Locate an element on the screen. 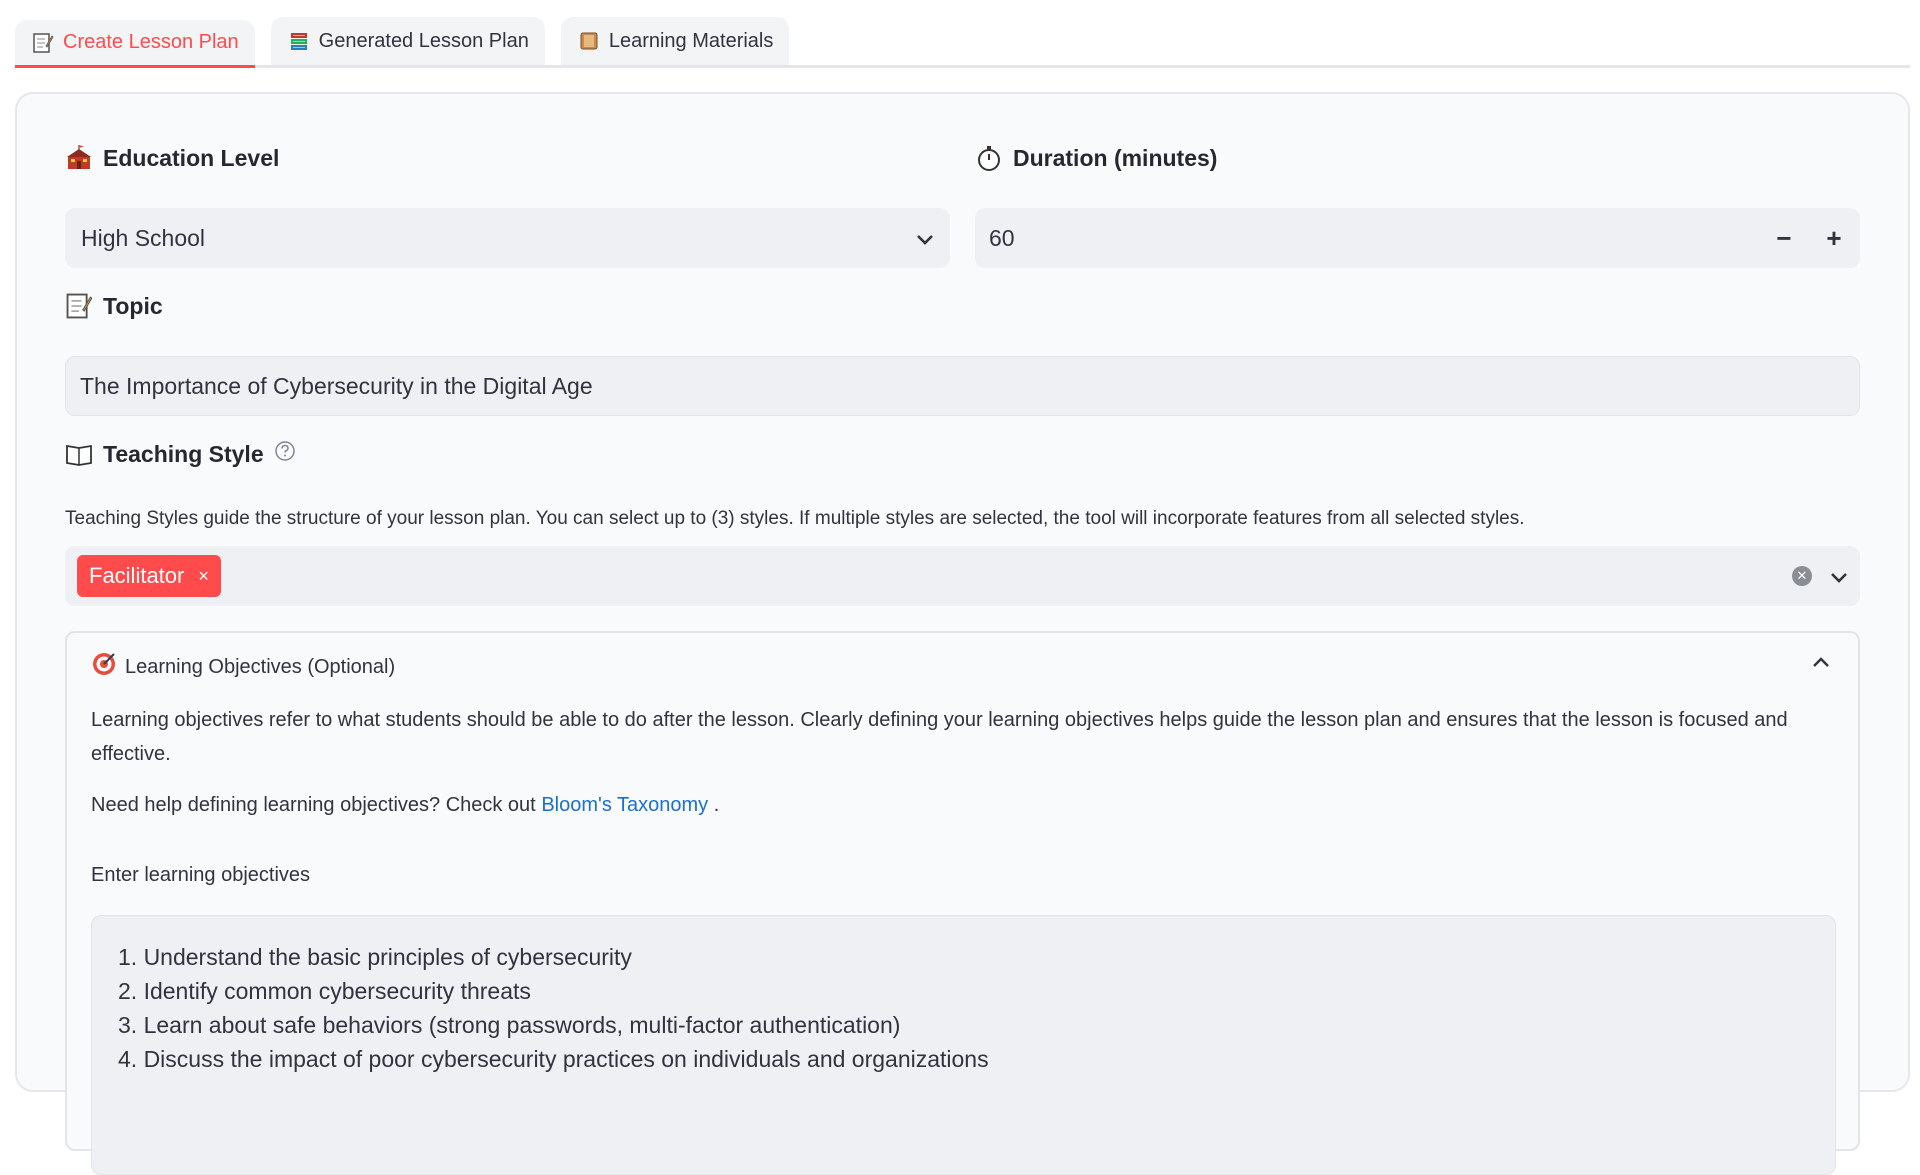 Image resolution: width=1920 pixels, height=1175 pixels. tab-generated-lesson-plan: Generated Lesson Plan is located at coordinates (407, 41).